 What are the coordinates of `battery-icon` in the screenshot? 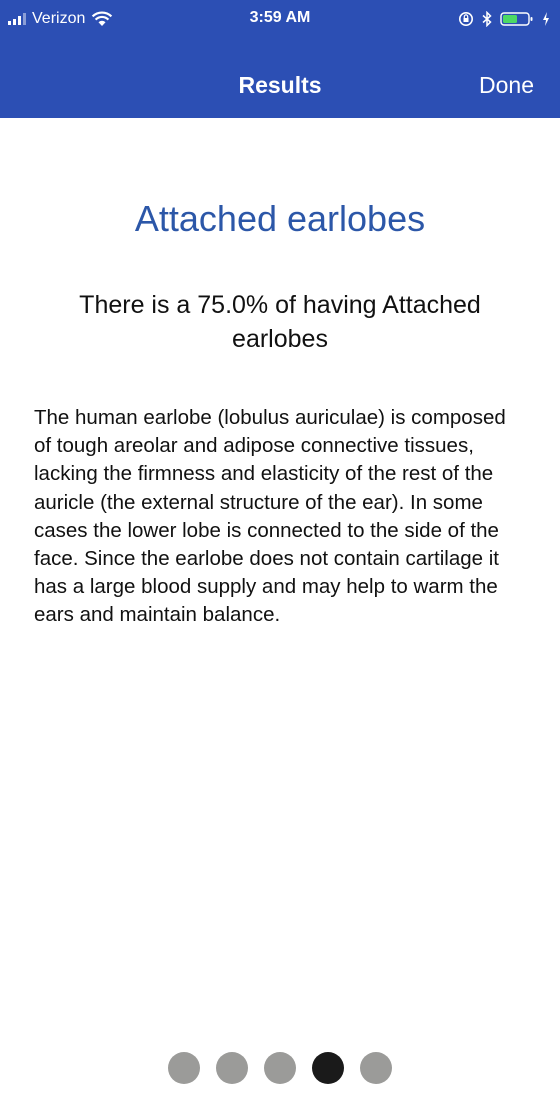 It's located at (516, 19).